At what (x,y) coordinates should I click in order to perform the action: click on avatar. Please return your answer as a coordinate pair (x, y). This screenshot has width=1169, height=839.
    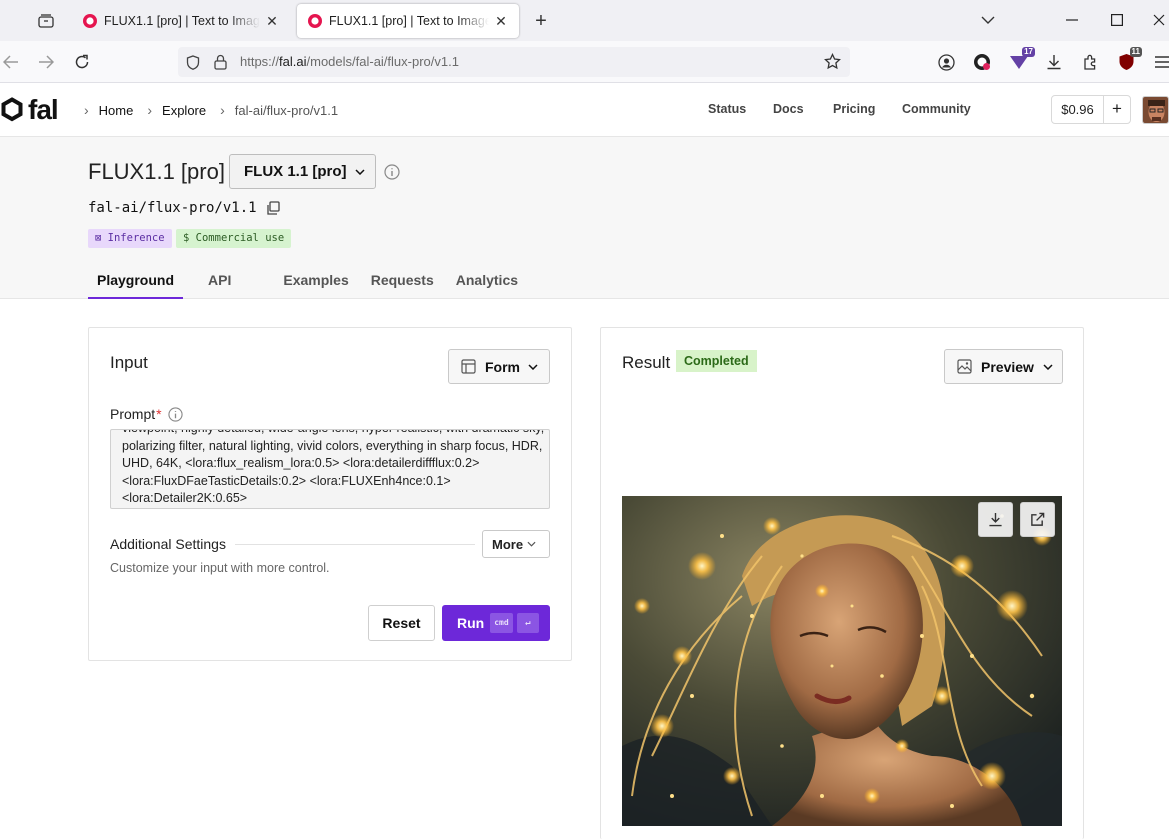
    Looking at the image, I should click on (1155, 110).